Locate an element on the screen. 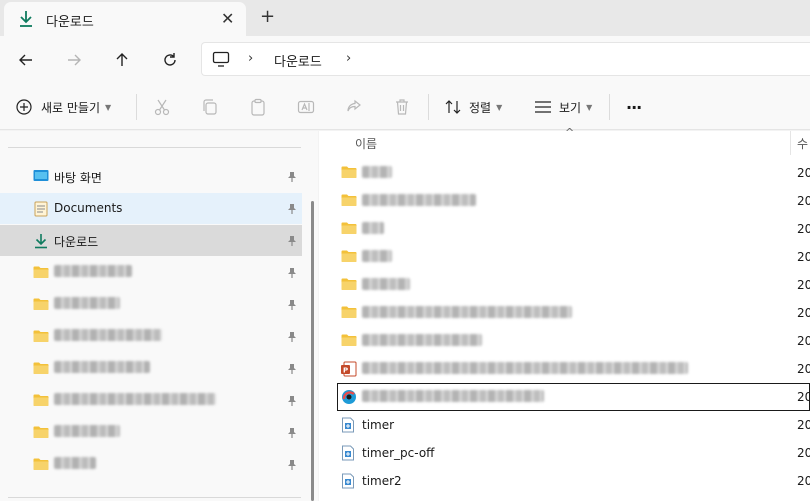 This screenshot has height=501, width=810. view-button: 보기 ▼ is located at coordinates (563, 107).